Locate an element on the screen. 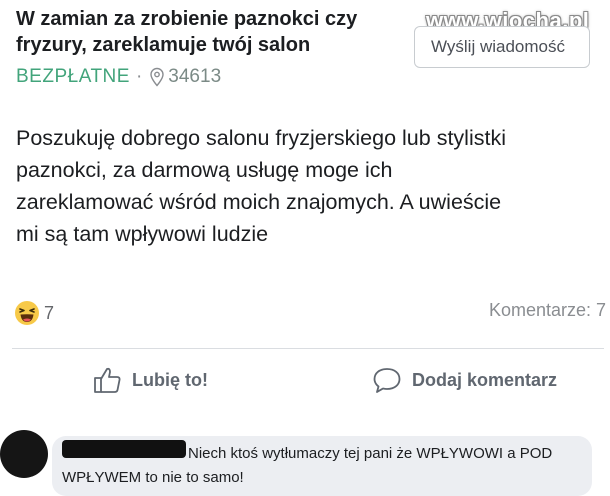 The height and width of the screenshot is (496, 610). location-text: 34613 is located at coordinates (195, 76).